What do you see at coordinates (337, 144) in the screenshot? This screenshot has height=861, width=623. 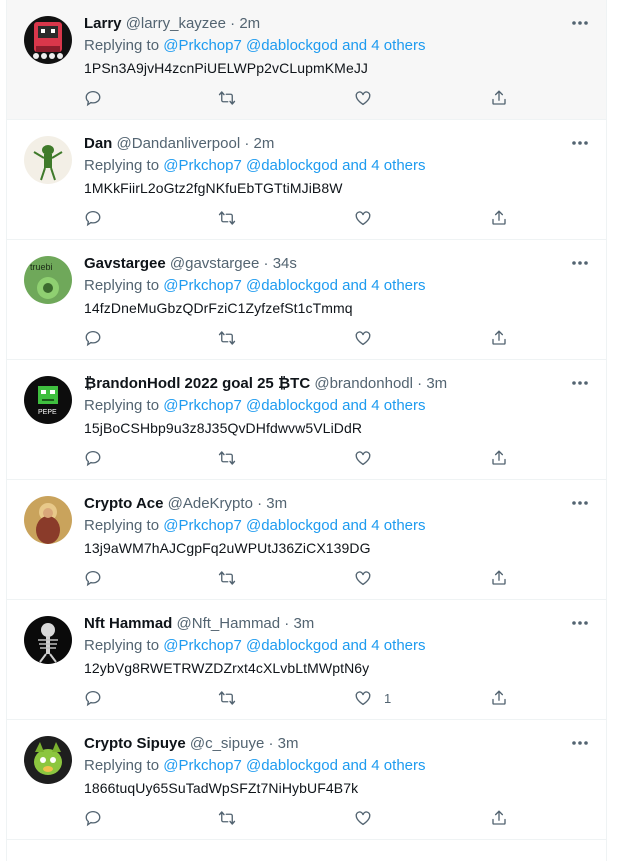 I see `tweet-header: Dan @Dandanliverpool · 2m` at bounding box center [337, 144].